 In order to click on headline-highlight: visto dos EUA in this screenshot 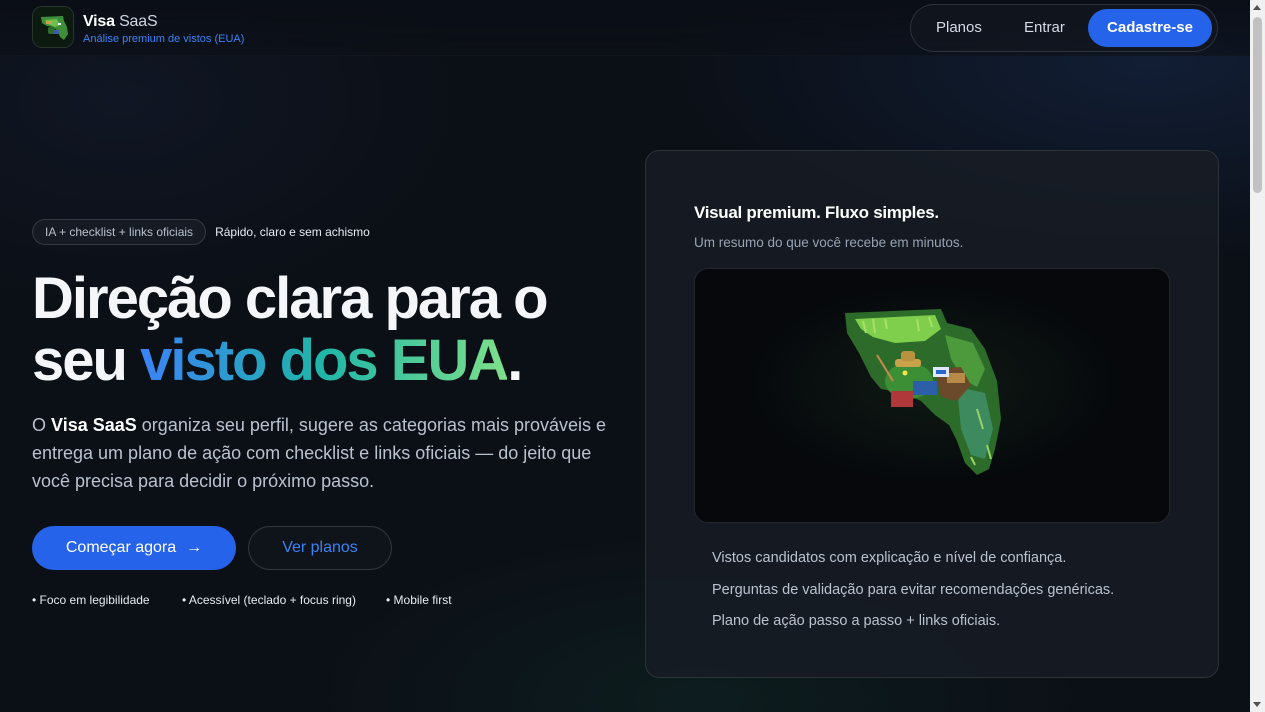, I will do `click(324, 360)`.